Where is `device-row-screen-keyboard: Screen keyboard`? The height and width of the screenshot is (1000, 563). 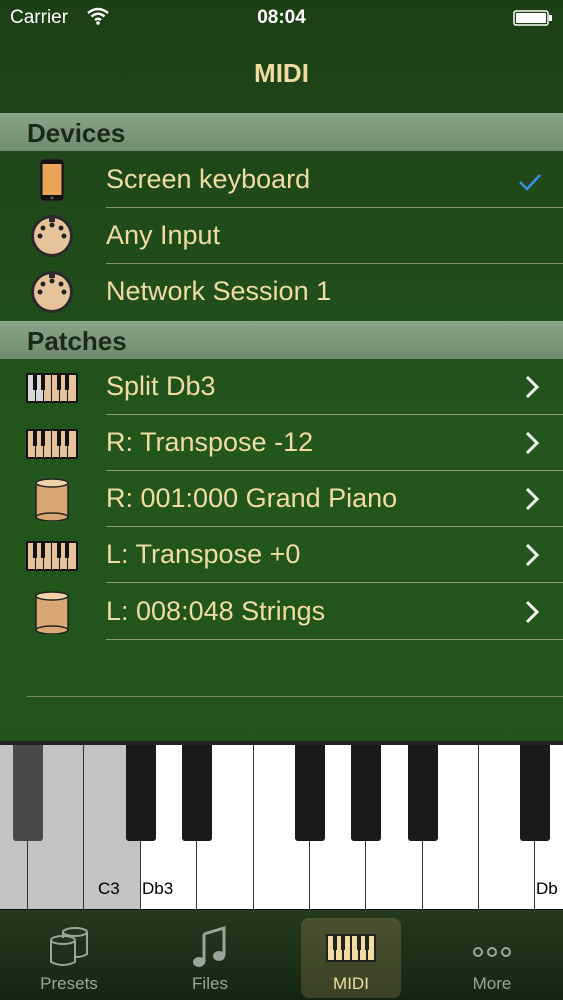
device-row-screen-keyboard: Screen keyboard is located at coordinates (281, 180).